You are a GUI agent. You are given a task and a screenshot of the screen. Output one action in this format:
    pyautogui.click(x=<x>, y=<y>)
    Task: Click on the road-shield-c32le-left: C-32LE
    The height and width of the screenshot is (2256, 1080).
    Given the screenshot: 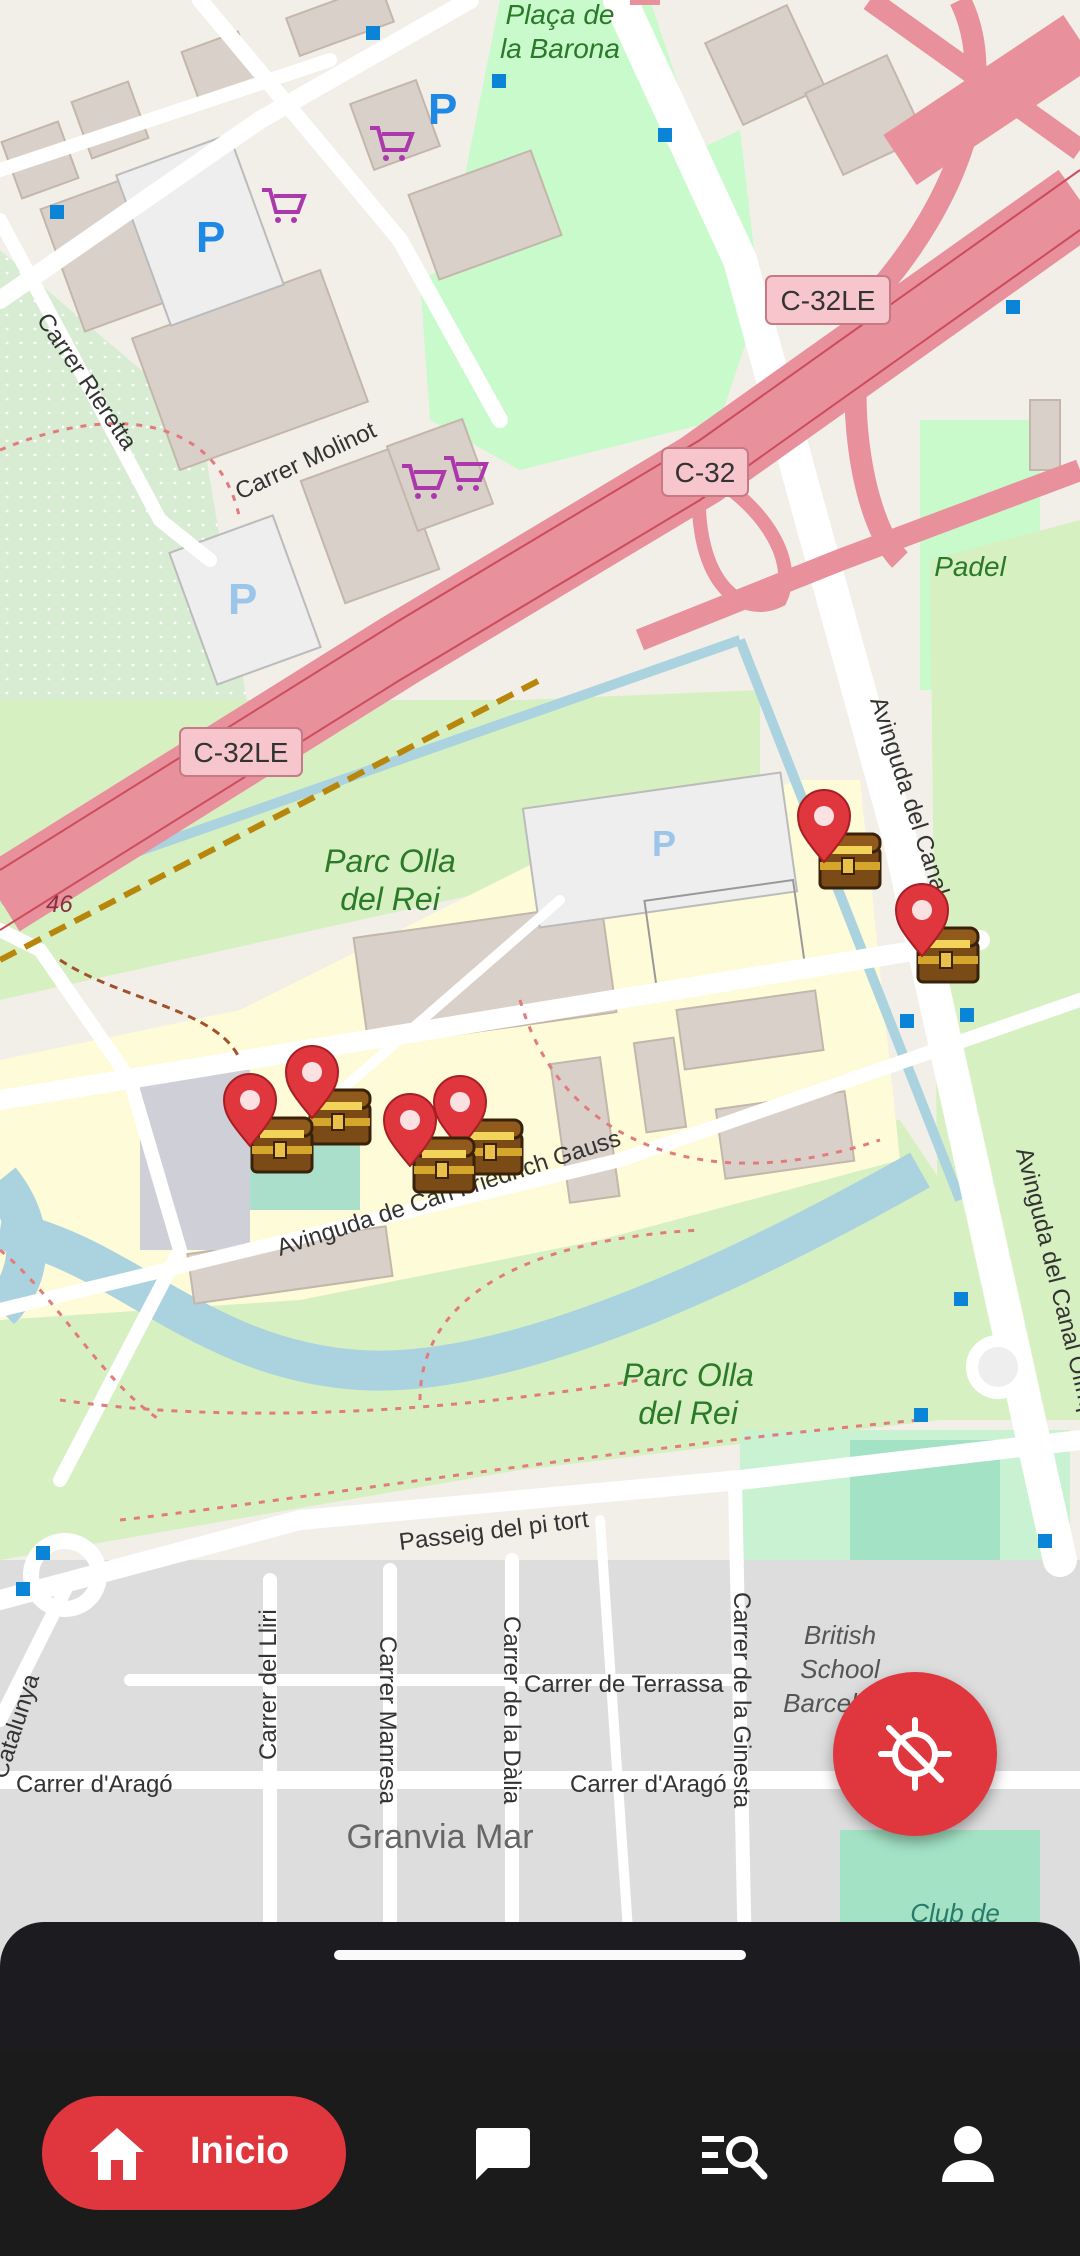 What is the action you would take?
    pyautogui.click(x=241, y=752)
    